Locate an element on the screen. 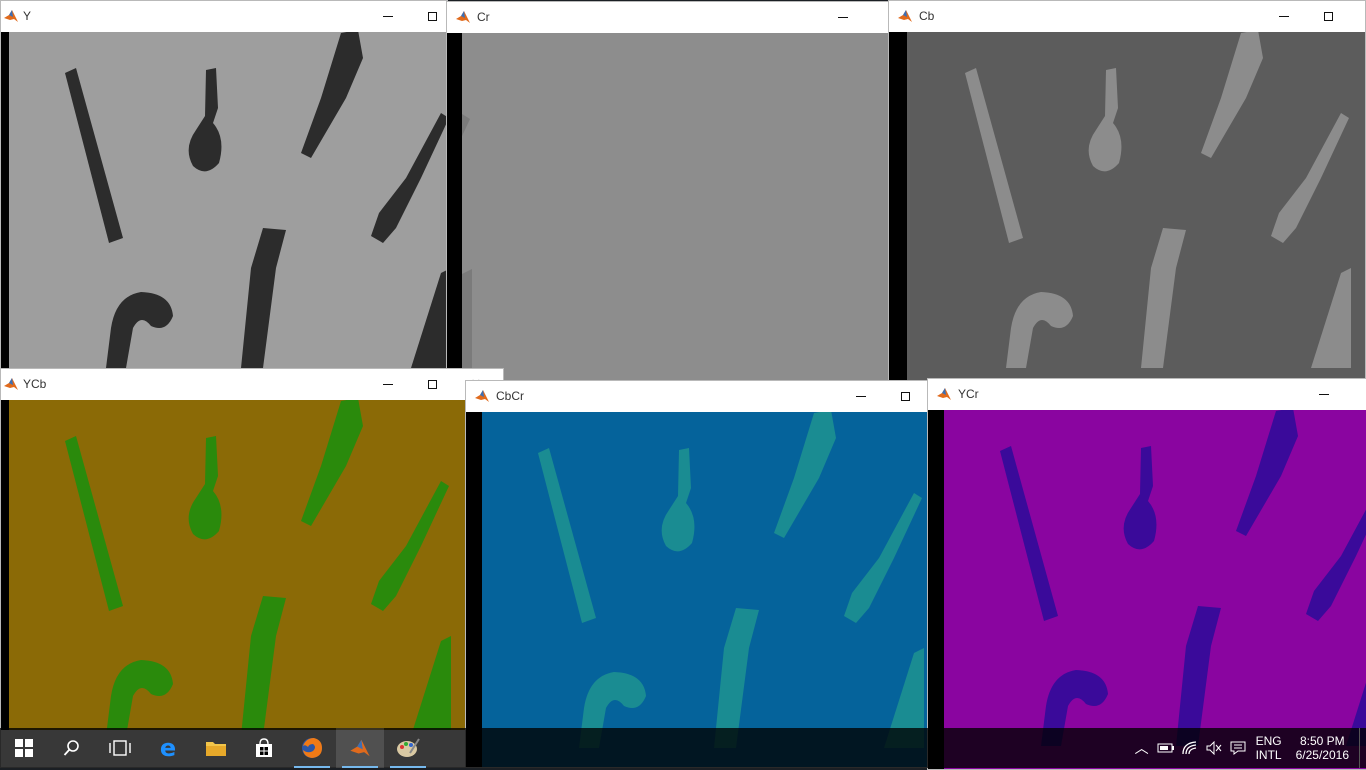  task-view-icon is located at coordinates (120, 748).